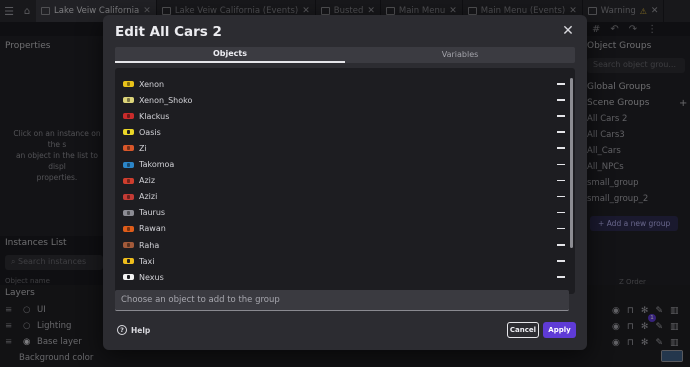  What do you see at coordinates (340, 148) in the screenshot?
I see `object-row: Zi` at bounding box center [340, 148].